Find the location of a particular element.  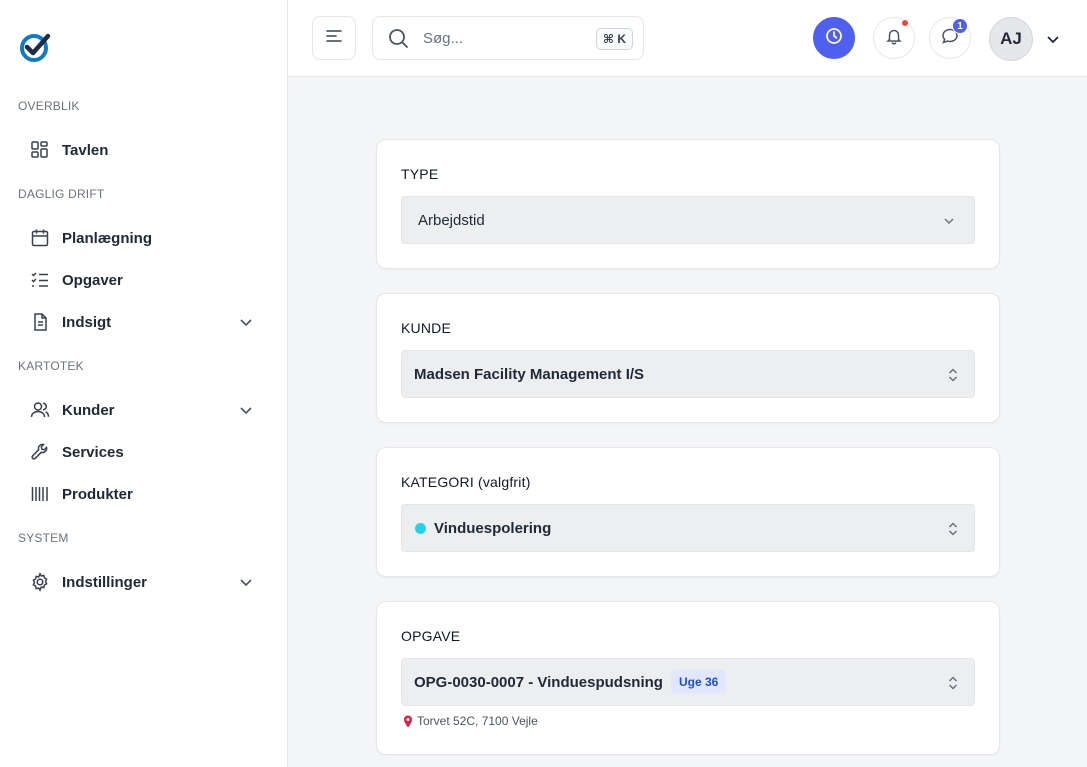

sidebar-item-label: Planlægning is located at coordinates (107, 238).